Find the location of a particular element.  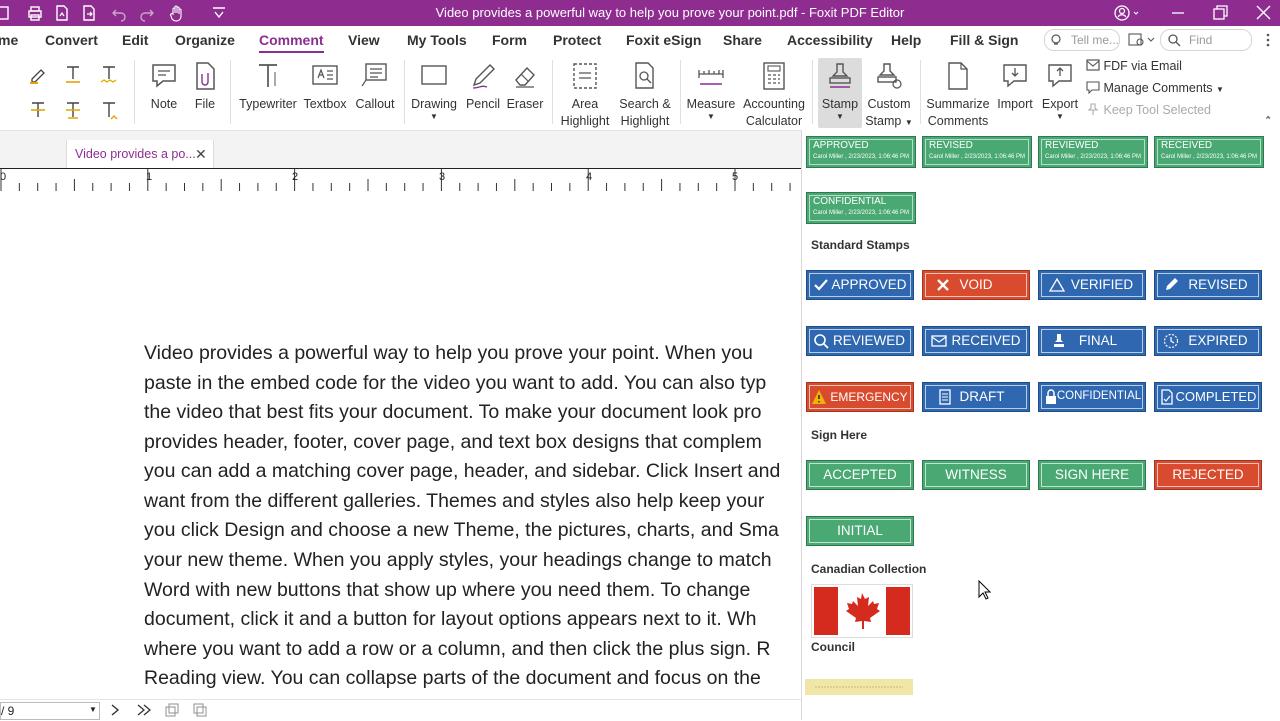

menu-foxit-esign: Foxit eSign is located at coordinates (663, 40).